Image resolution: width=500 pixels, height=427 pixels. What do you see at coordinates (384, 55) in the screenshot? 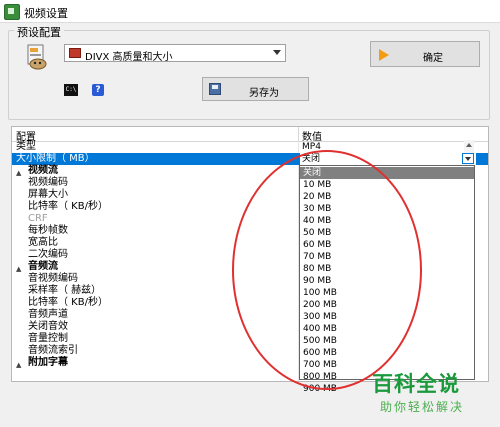
I see `arrow-right-icon` at bounding box center [384, 55].